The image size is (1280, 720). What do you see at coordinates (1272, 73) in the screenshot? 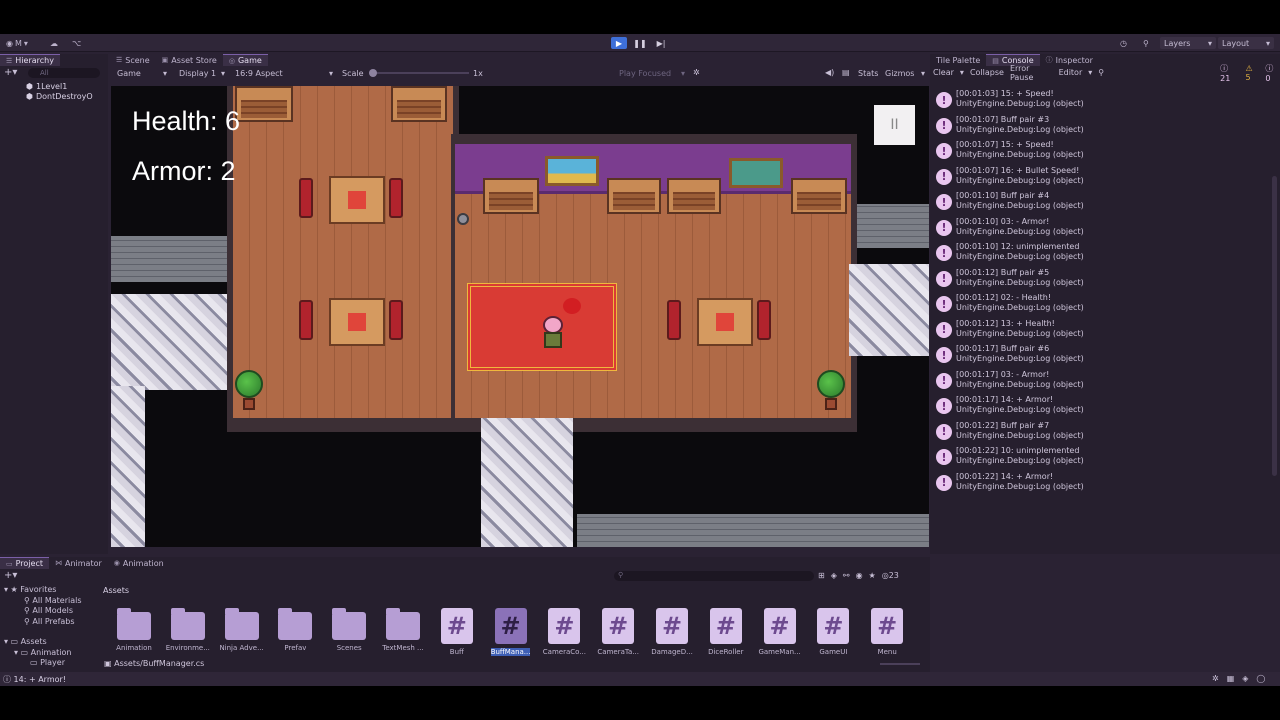
I see `error-count-badge: ⓘ 0` at bounding box center [1272, 73].